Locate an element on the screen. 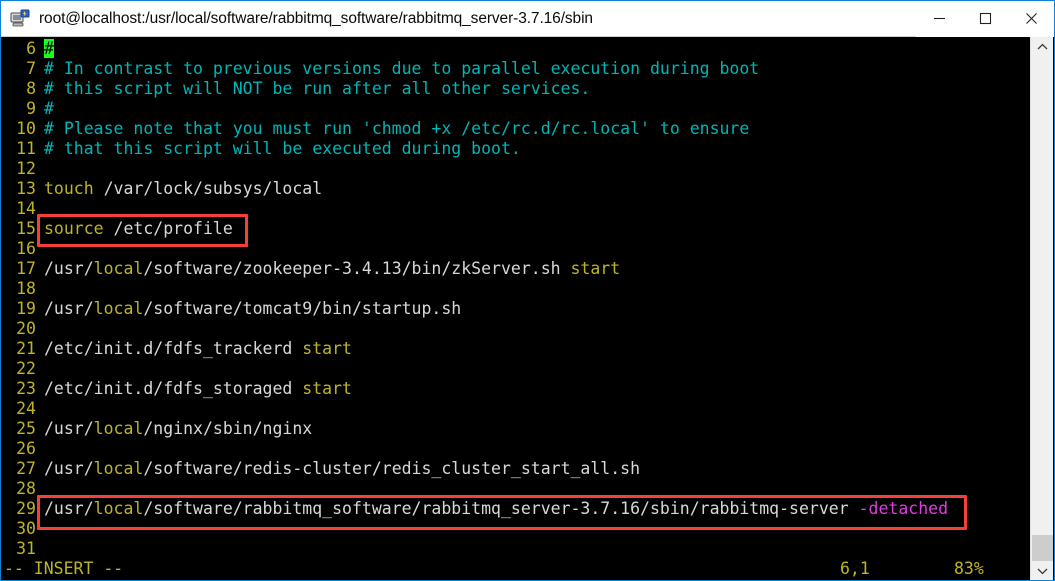  line-number: 21 is located at coordinates (26, 348).